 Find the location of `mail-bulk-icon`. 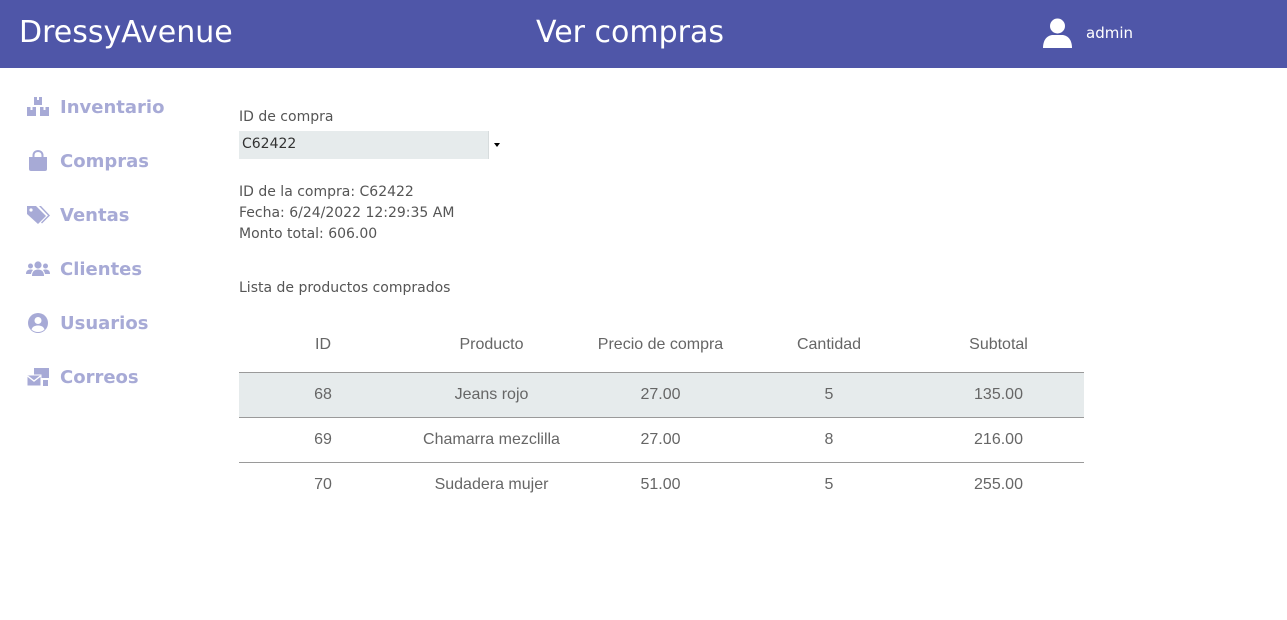

mail-bulk-icon is located at coordinates (37, 377).